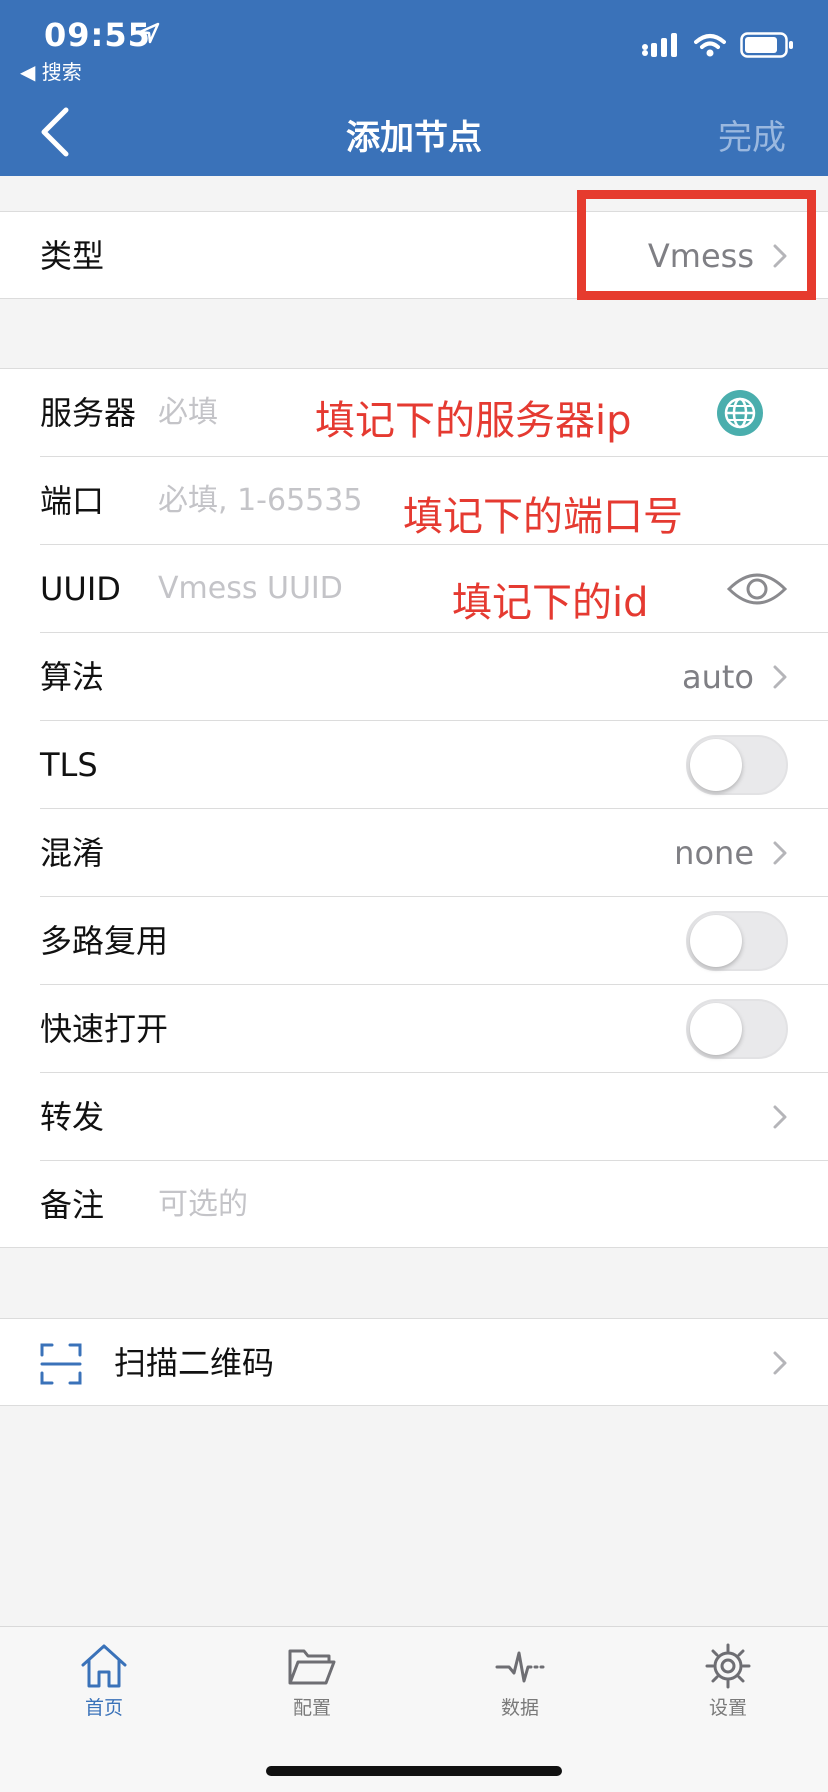 The height and width of the screenshot is (1792, 828). I want to click on scan-qr-label: 扫描二维码, so click(194, 1363).